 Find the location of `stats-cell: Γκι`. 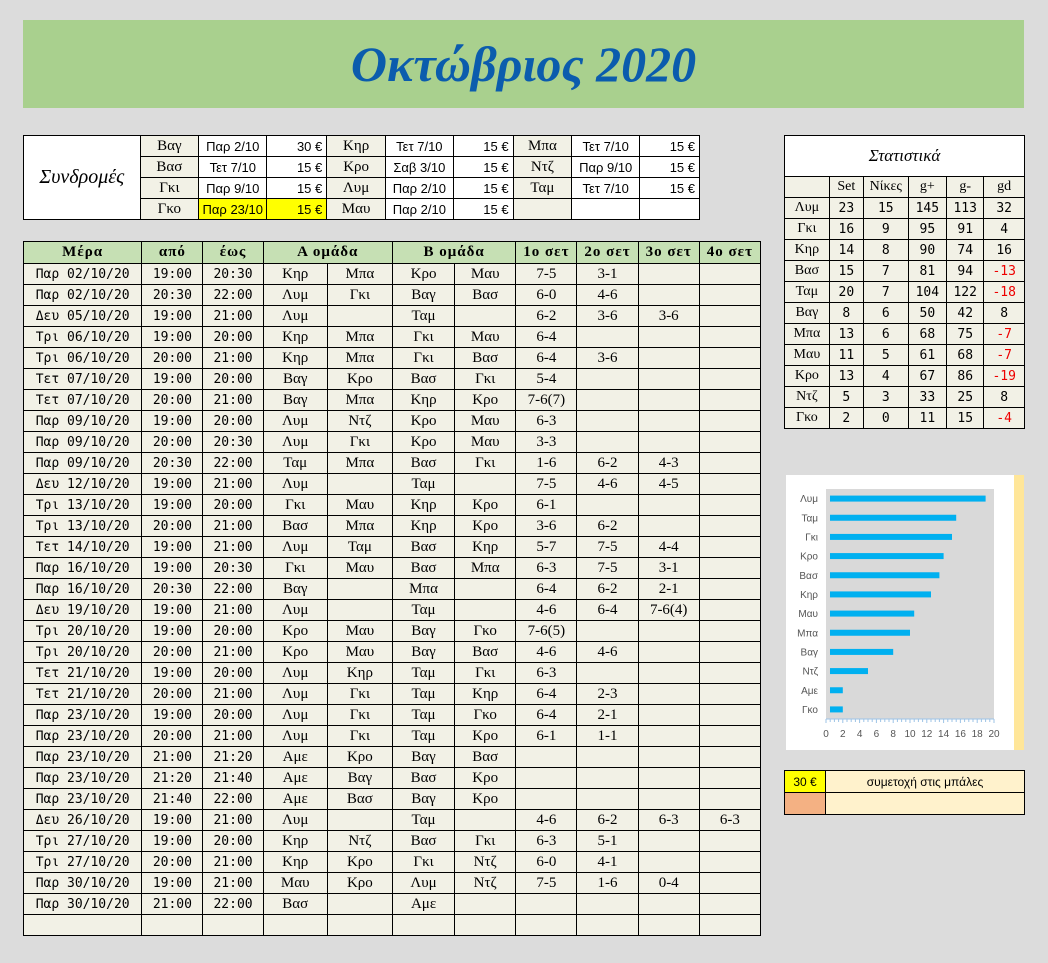

stats-cell: Γκι is located at coordinates (807, 229).